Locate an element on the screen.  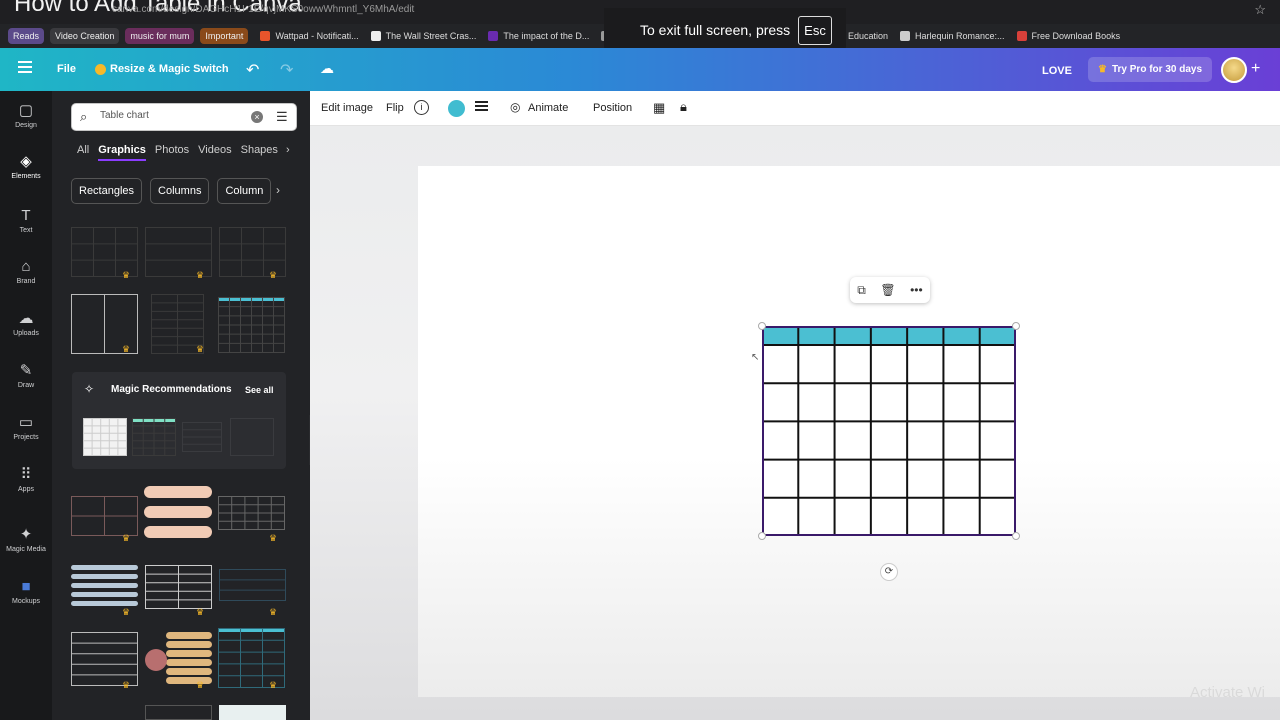
resize-label: Resize & Magic Switch is located at coordinates (169, 69).